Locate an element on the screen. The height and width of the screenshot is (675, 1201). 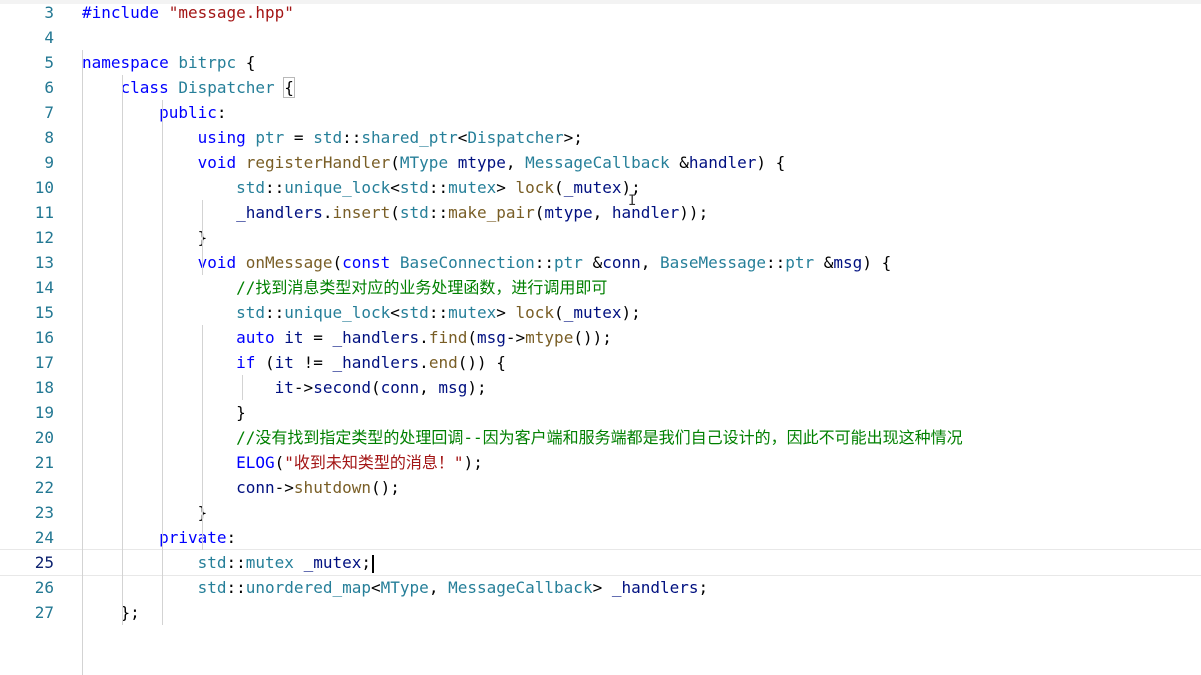
line-number: 6 is located at coordinates (49, 87).